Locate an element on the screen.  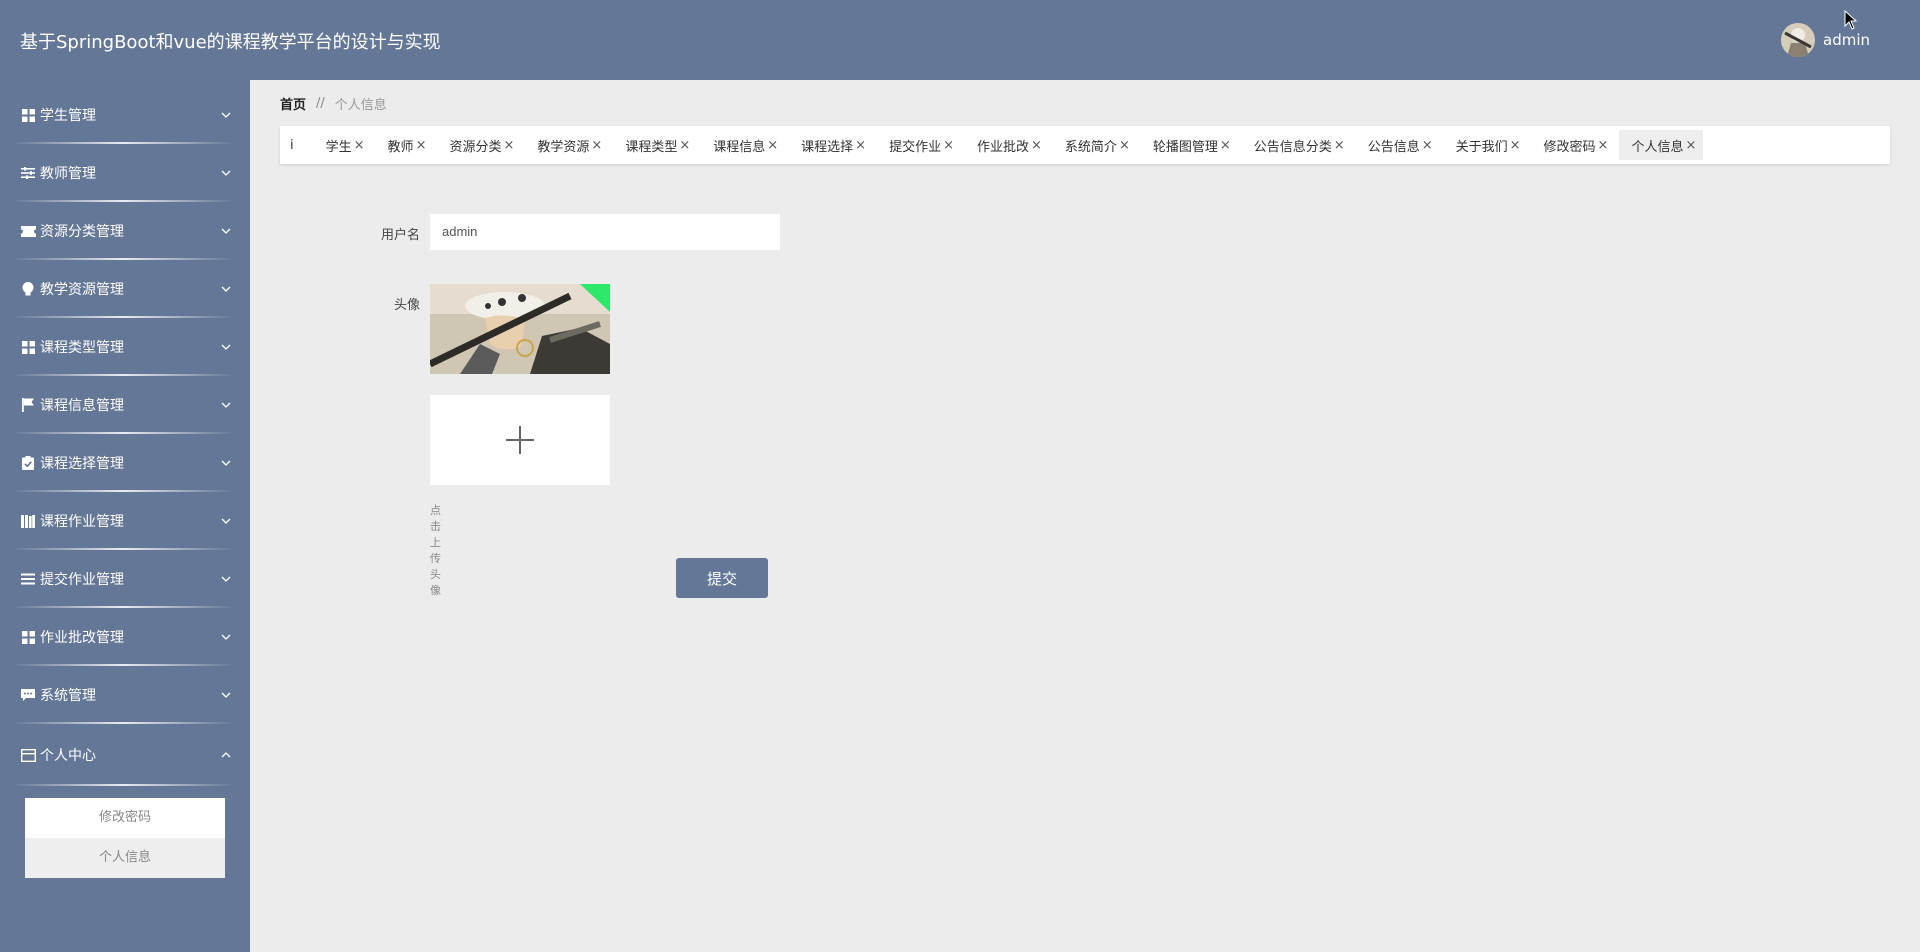
app-title: 基于SpringBoot和vue的课程教学平台的设计与实现 is located at coordinates (230, 42).